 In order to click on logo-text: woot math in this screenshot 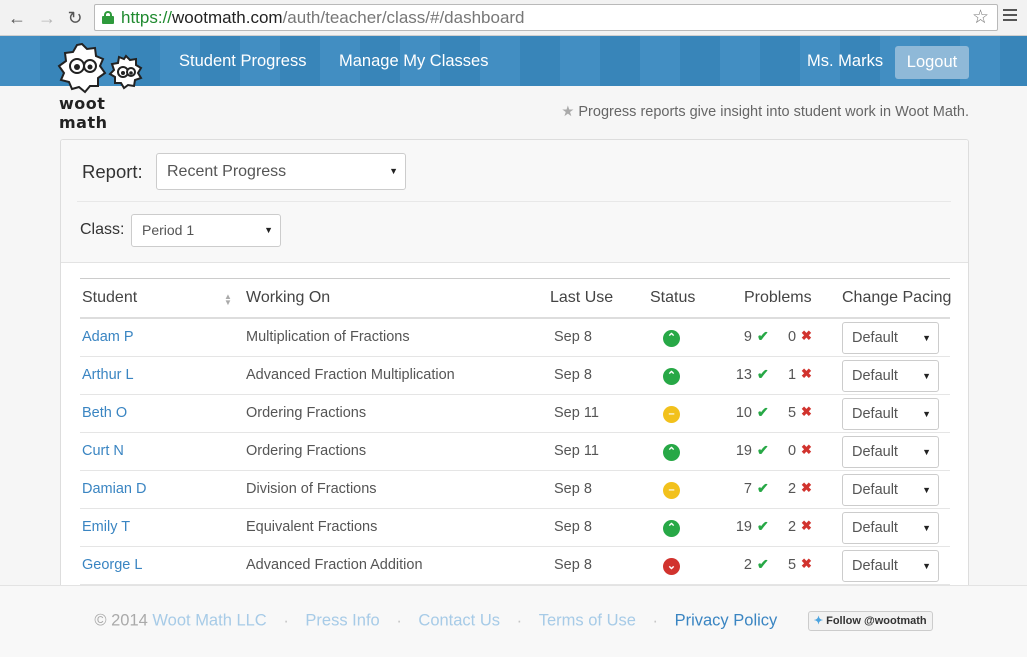, I will do `click(83, 113)`.